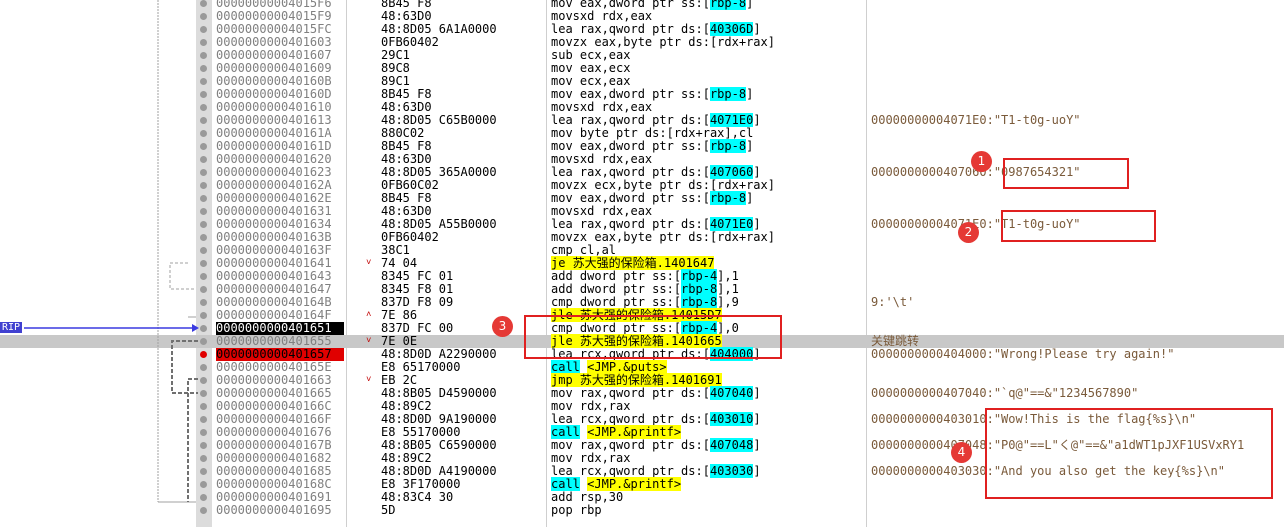  Describe the element at coordinates (976, 120) in the screenshot. I see `instruction-comment: 00000000004071E0:"T1-t0g-uoY"` at that location.